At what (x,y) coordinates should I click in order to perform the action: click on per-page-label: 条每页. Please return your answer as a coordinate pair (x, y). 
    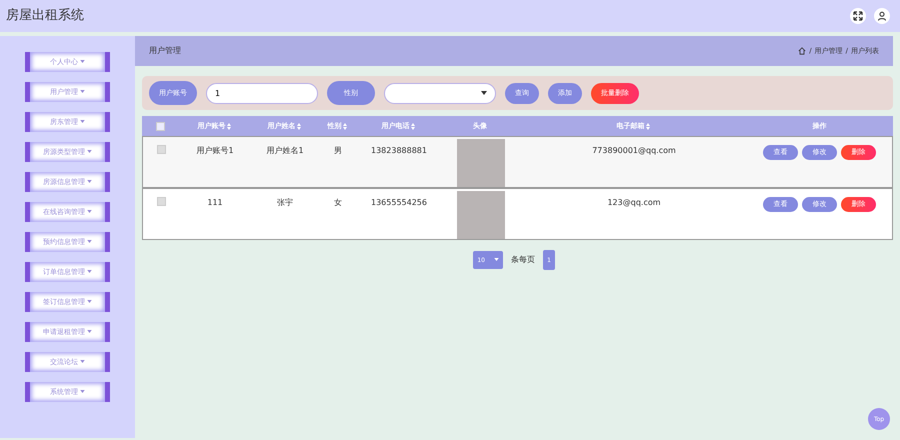
    Looking at the image, I should click on (523, 260).